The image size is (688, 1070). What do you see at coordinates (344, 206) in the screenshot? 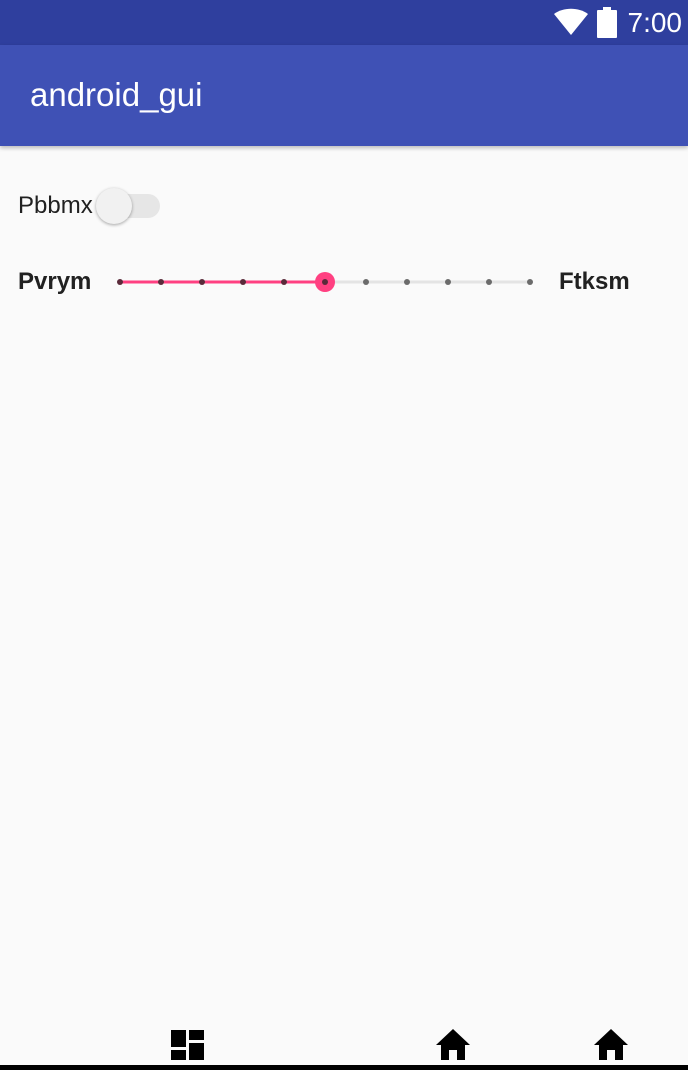
I see `switch-row: Pbbmx` at bounding box center [344, 206].